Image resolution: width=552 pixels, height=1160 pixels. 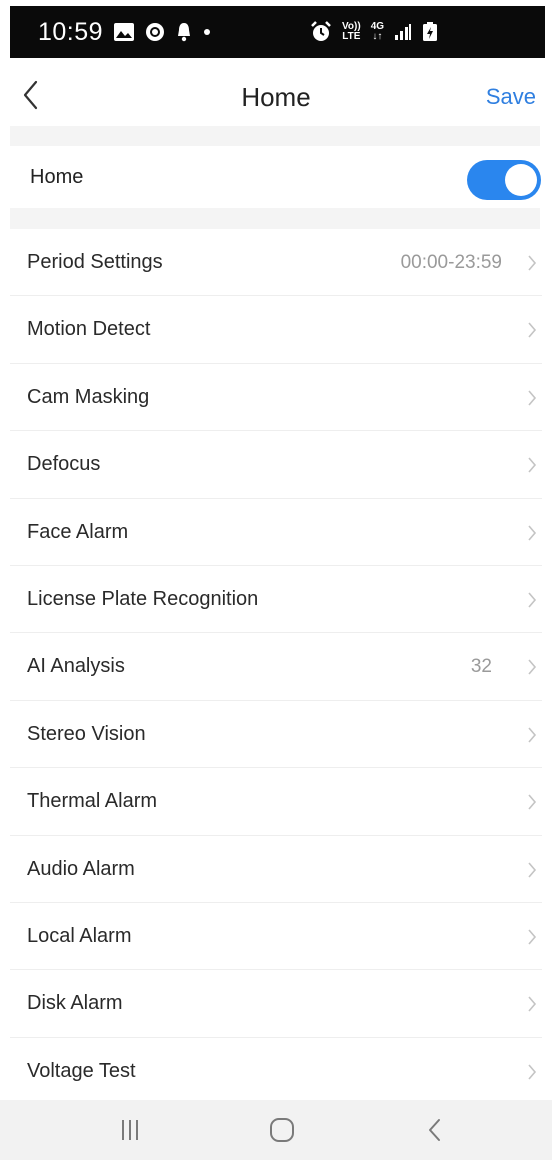 I want to click on data-bottom-label: ↓↑, so click(x=377, y=36).